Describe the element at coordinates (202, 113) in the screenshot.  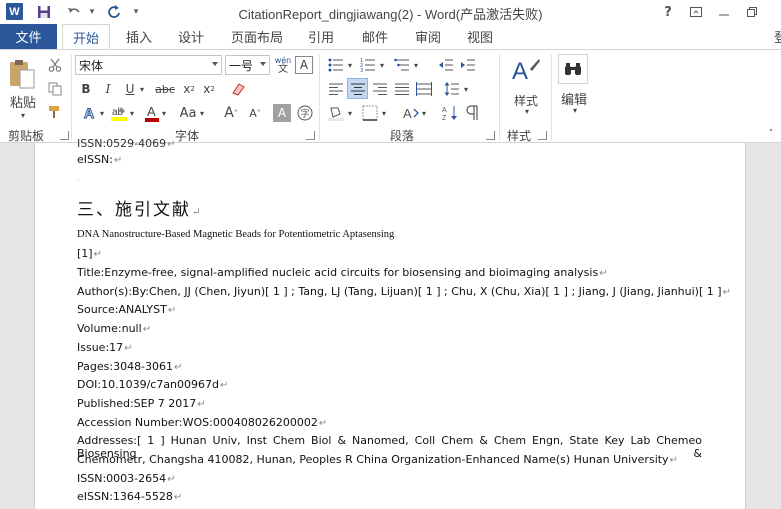
I see `change-case-dropdown-icon: ▾` at that location.